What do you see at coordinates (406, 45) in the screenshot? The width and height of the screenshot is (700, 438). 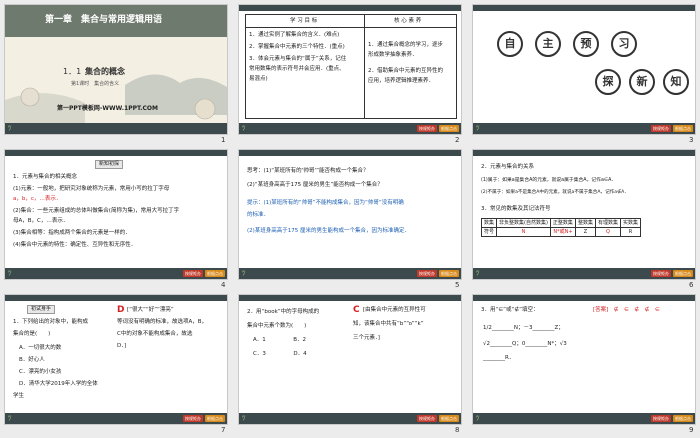 I see `core-line: 1．通过集合概念的学习，逐步` at bounding box center [406, 45].